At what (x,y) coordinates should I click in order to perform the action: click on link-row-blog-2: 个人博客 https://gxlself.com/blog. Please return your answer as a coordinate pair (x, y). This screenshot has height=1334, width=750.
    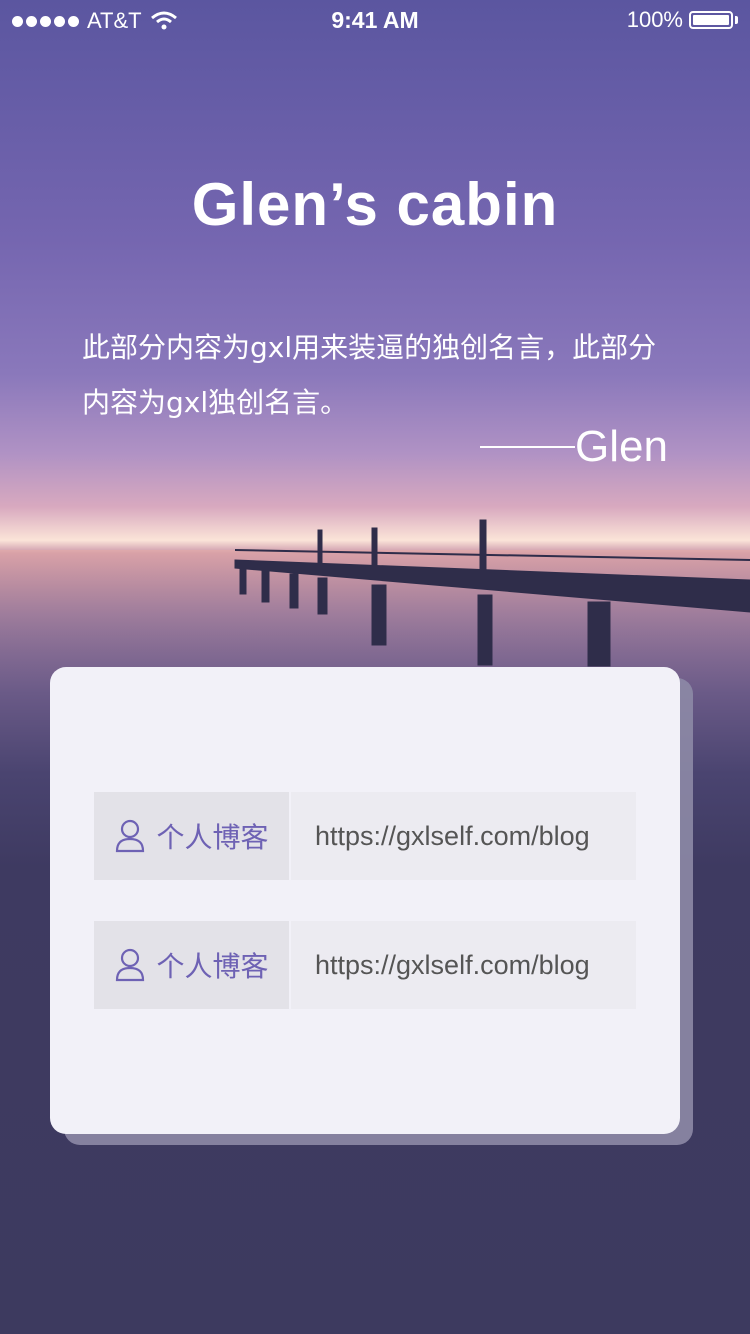
    Looking at the image, I should click on (365, 965).